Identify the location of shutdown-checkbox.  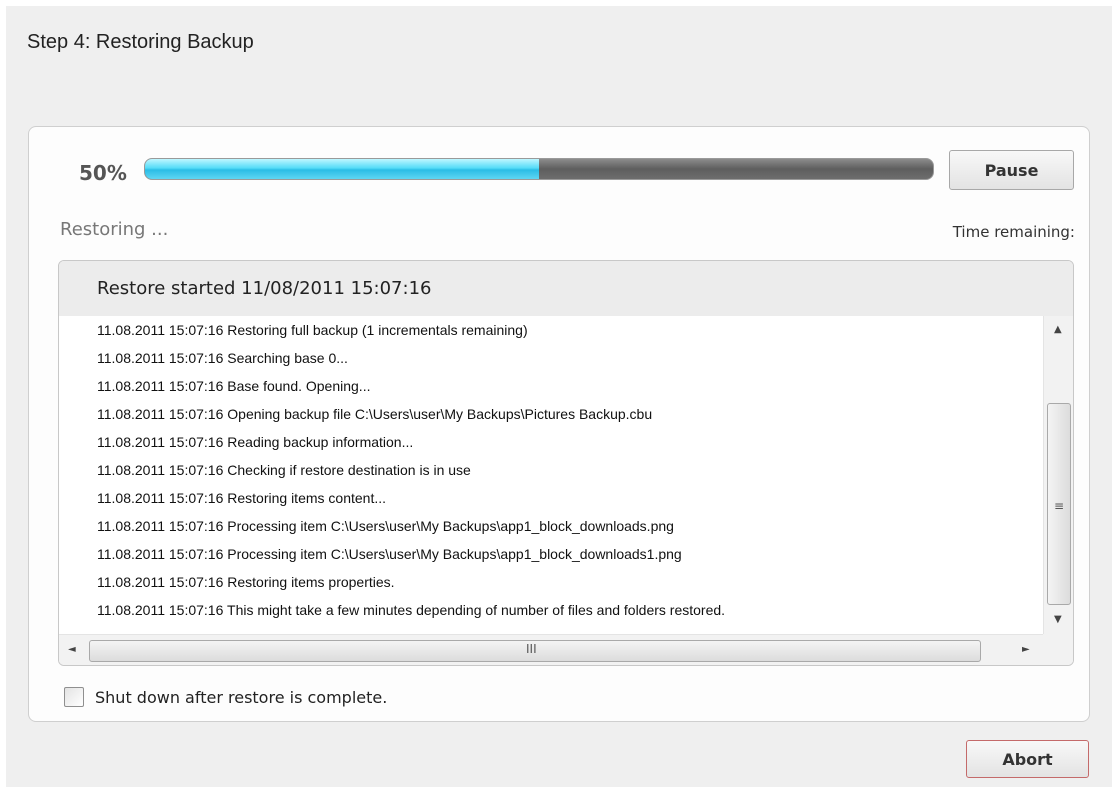
(74, 697).